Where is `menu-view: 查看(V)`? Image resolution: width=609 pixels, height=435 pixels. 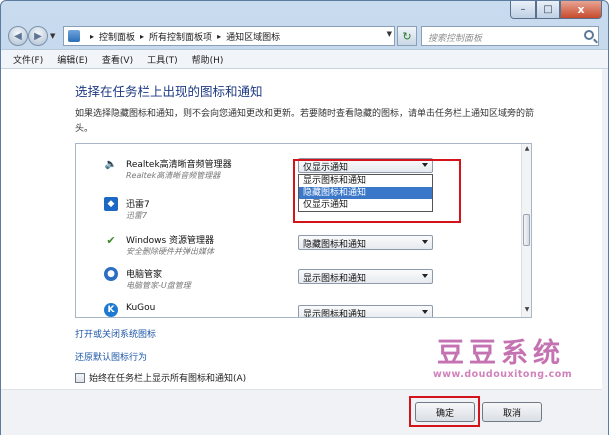
menu-view: 查看(V) is located at coordinates (120, 59).